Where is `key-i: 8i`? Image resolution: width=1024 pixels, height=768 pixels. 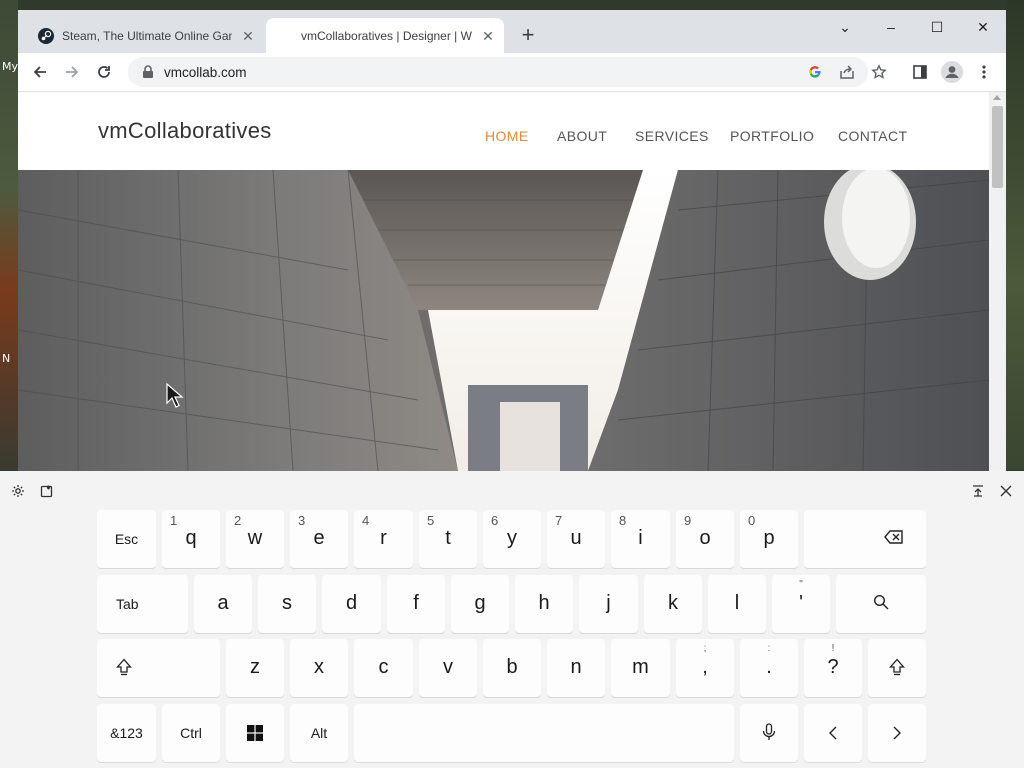
key-i: 8i is located at coordinates (640, 539).